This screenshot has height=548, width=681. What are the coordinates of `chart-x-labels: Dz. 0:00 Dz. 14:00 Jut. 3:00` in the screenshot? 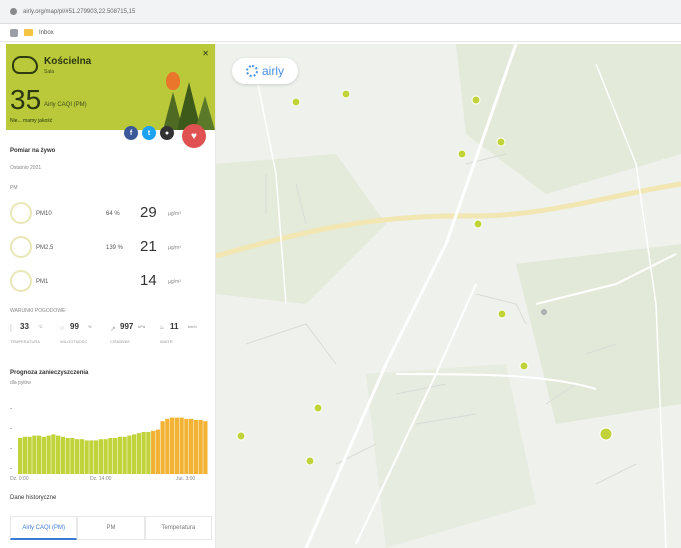 It's located at (109, 481).